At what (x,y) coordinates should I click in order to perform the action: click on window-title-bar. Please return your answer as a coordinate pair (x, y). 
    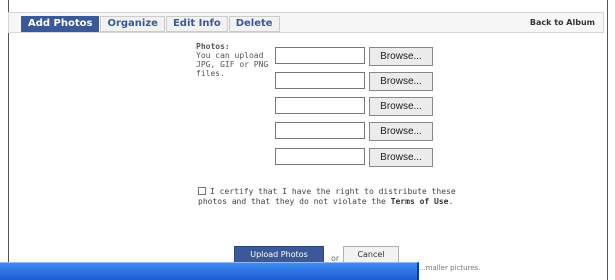
    Looking at the image, I should click on (209, 271).